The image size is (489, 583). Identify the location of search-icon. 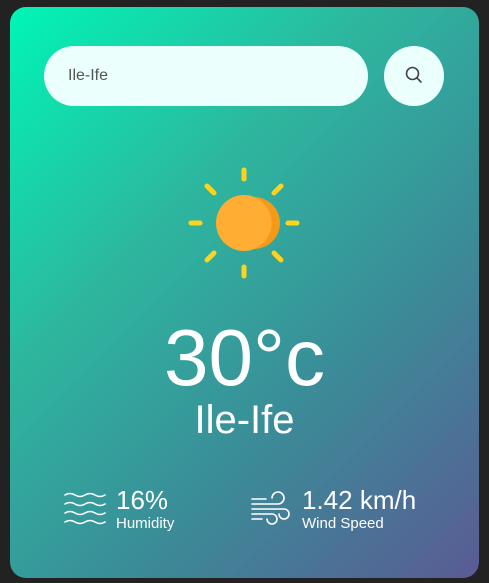
(414, 76).